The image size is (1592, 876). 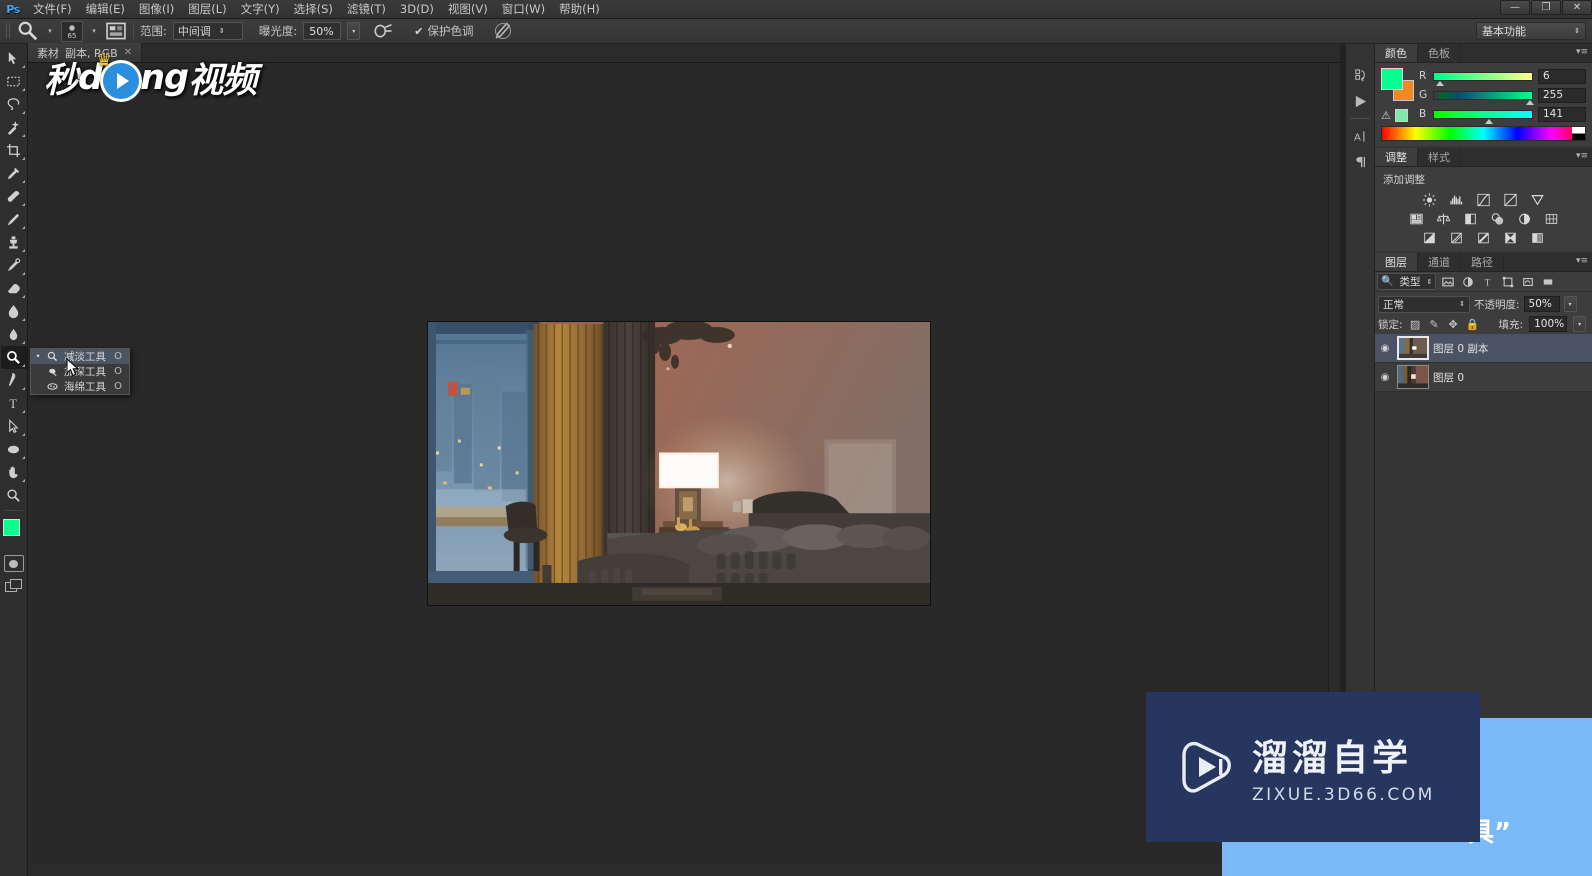 What do you see at coordinates (322, 31) in the screenshot?
I see `exposure-value: 50%` at bounding box center [322, 31].